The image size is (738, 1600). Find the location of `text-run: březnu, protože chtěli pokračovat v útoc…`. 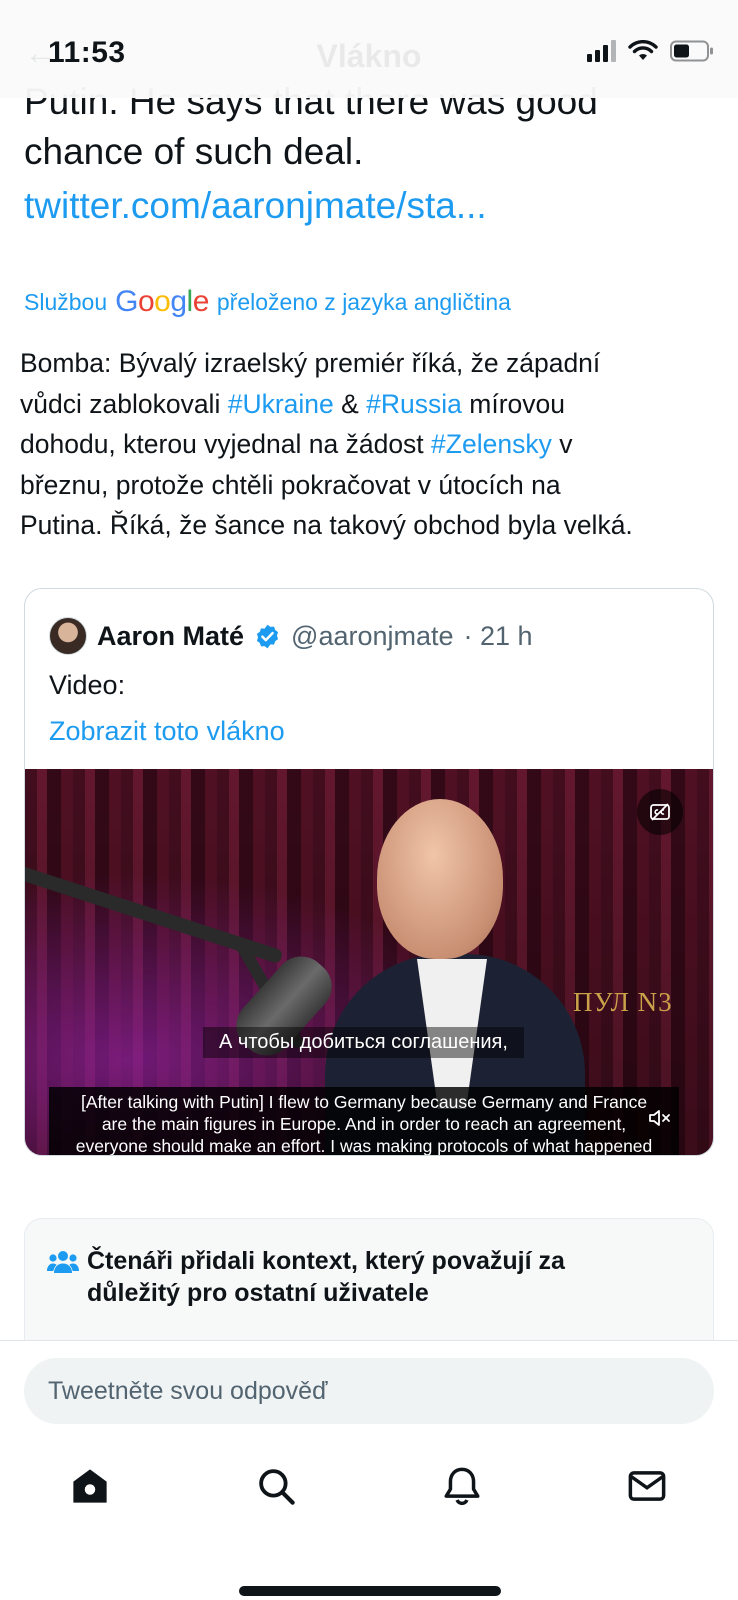

text-run: březnu, protože chtěli pokračovat v útoc… is located at coordinates (290, 484).